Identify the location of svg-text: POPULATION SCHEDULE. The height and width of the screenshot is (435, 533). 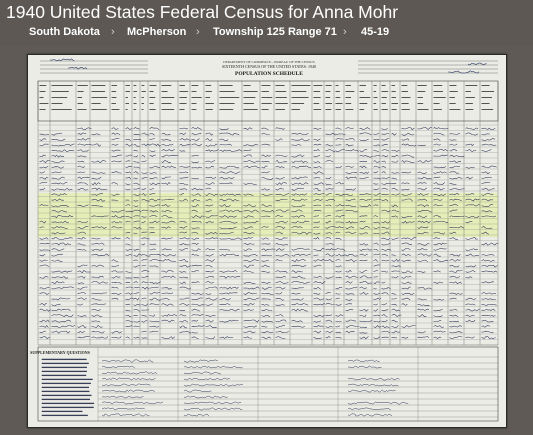
(269, 74).